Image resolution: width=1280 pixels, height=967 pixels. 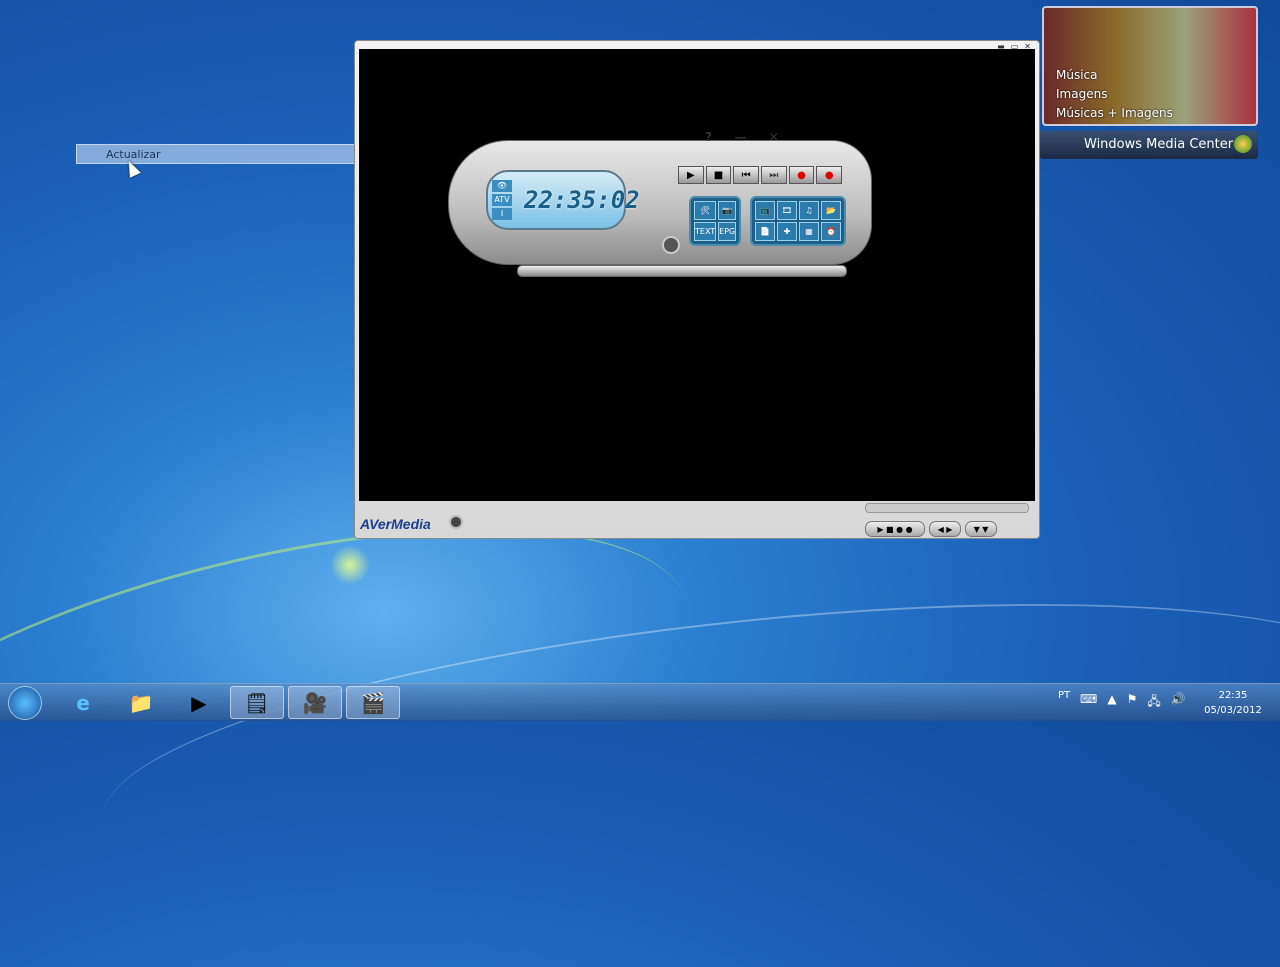 I want to click on tv-icon: 📺, so click(x=765, y=210).